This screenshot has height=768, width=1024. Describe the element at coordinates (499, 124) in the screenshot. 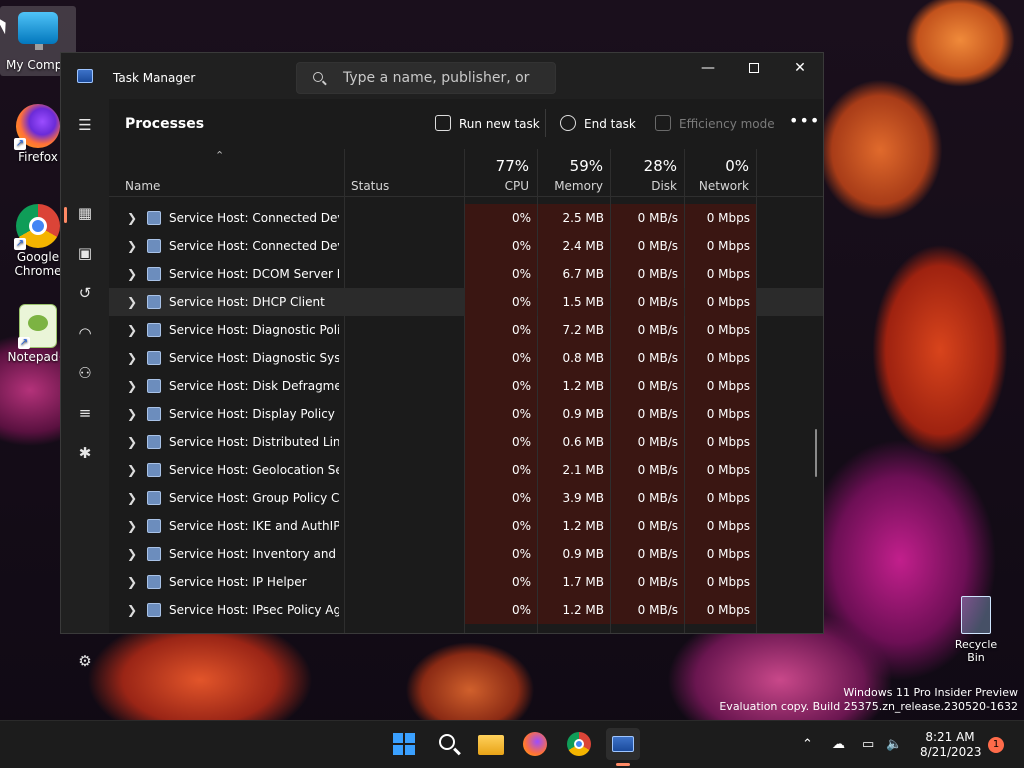

I see `run-new-task-label: Run new task` at that location.